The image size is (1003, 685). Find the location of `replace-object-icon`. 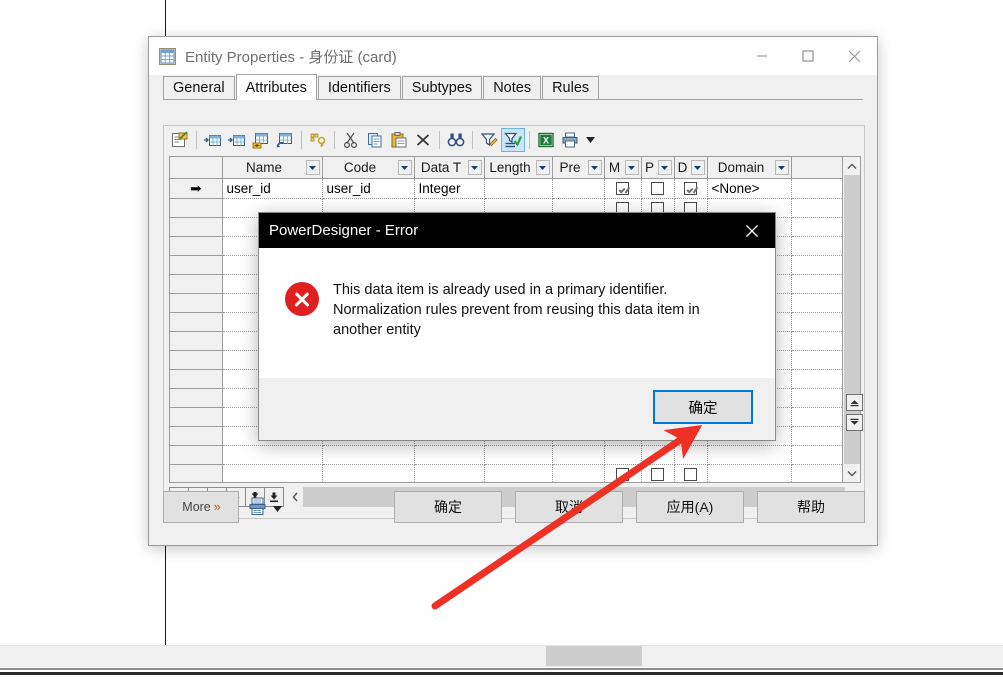

replace-object-icon is located at coordinates (285, 140).